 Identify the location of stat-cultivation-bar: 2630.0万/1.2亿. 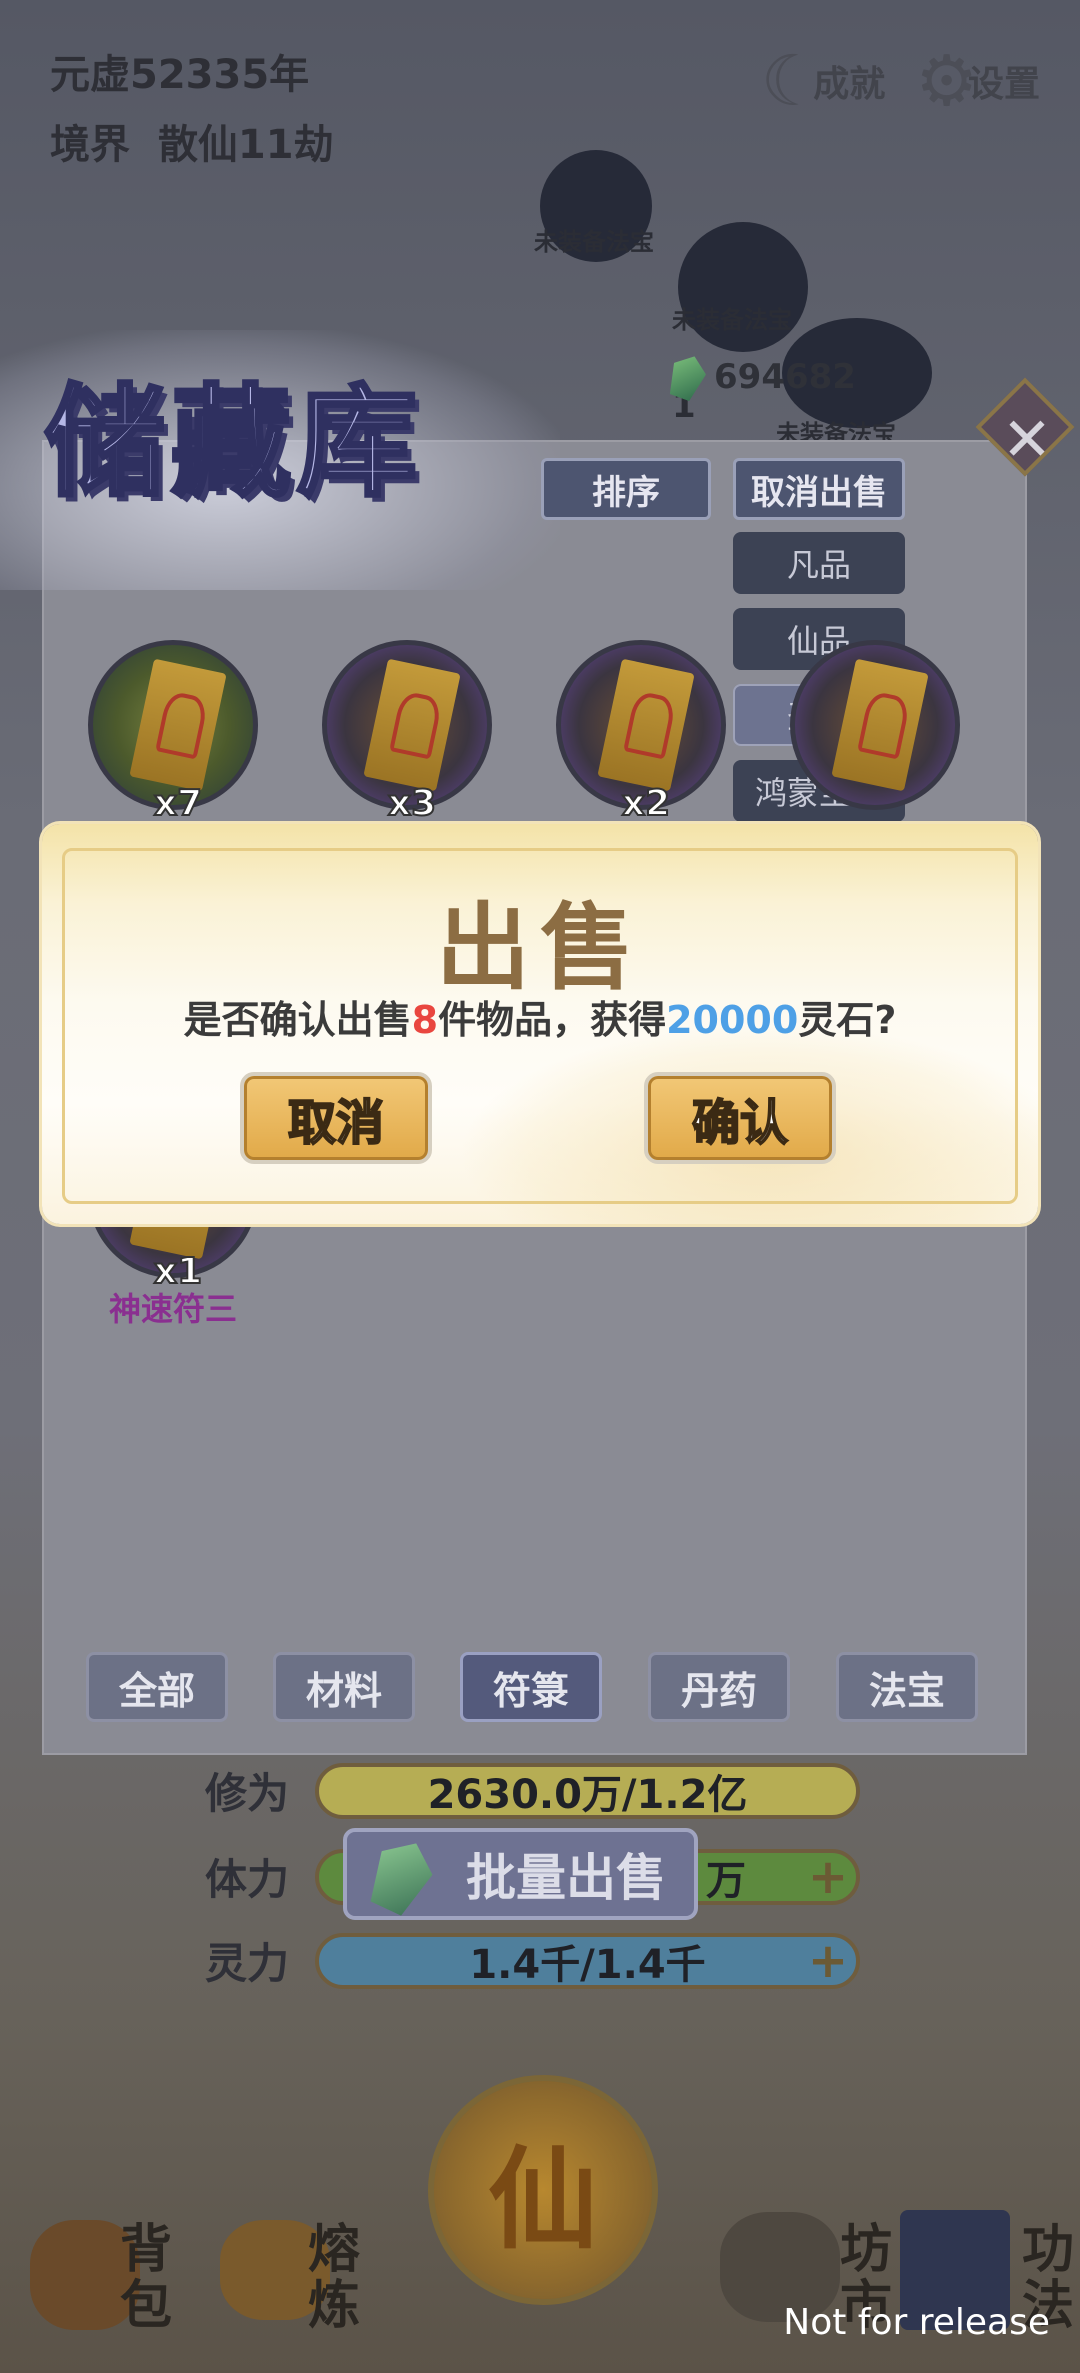
(587, 1790).